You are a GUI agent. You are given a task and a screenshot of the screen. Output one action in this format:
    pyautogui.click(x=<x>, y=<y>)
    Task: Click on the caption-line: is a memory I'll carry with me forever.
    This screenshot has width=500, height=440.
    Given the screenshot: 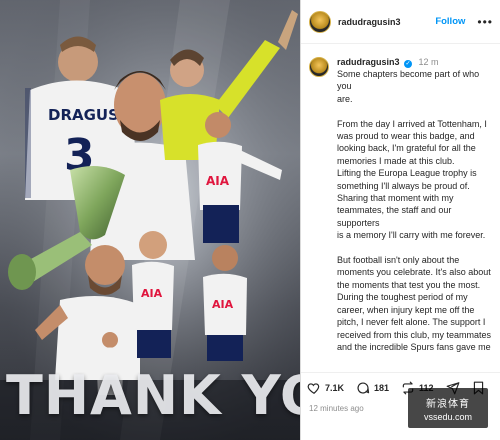 What is the action you would take?
    pyautogui.click(x=411, y=235)
    